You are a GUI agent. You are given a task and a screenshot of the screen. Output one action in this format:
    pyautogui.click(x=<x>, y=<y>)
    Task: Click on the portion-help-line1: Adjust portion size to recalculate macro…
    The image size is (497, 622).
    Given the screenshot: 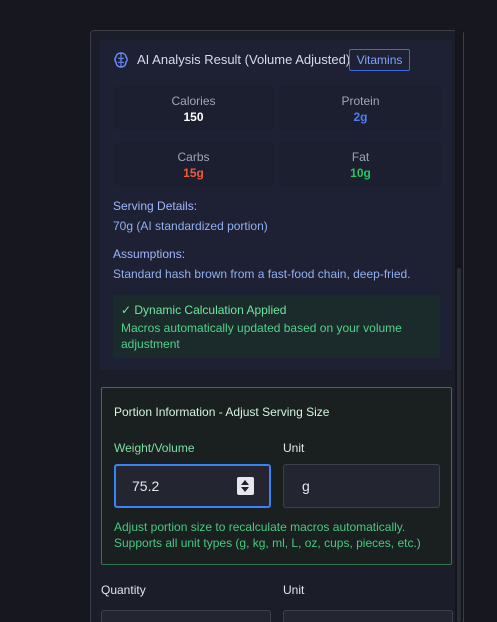 What is the action you would take?
    pyautogui.click(x=260, y=527)
    